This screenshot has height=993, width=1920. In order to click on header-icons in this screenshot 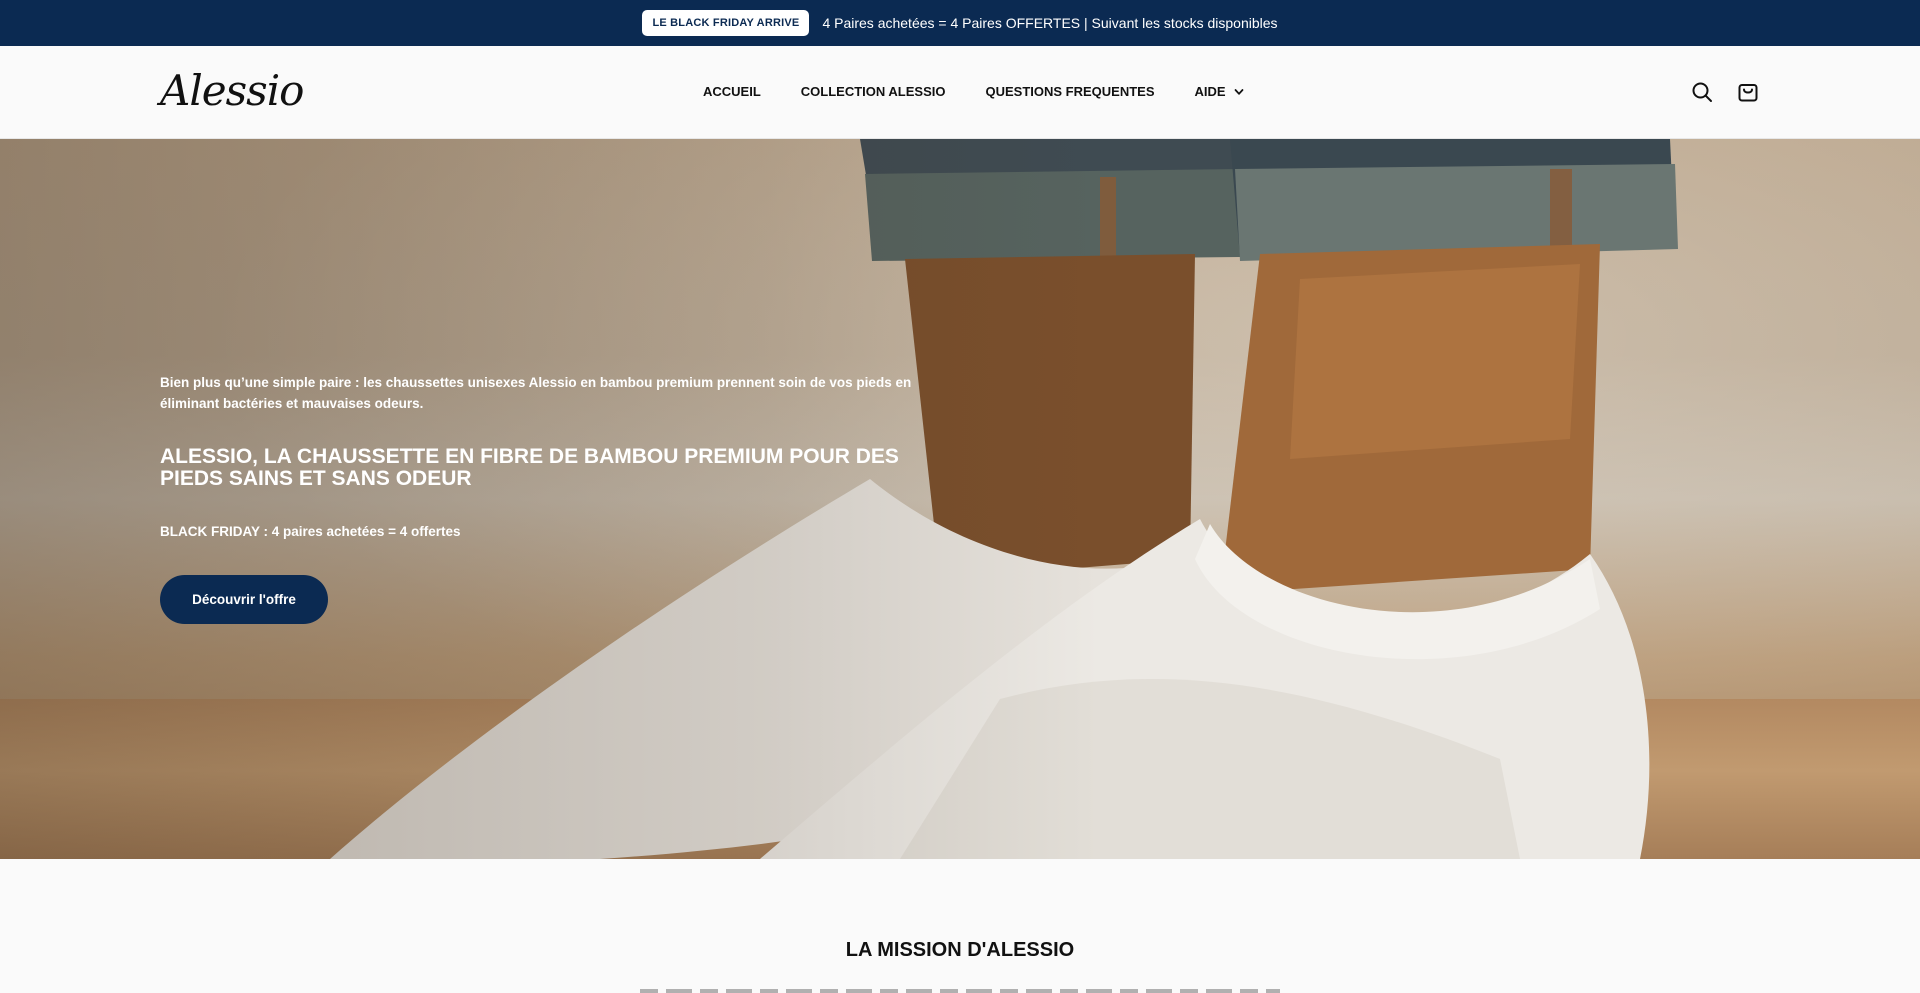, I will do `click(1725, 92)`.